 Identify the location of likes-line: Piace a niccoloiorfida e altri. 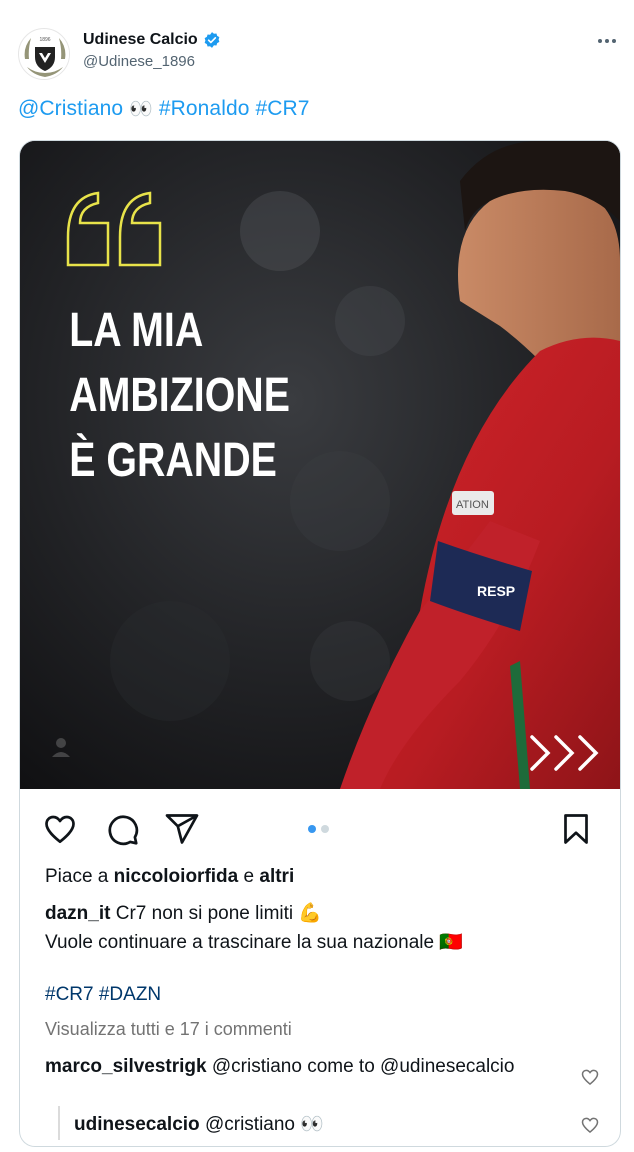
(169, 877).